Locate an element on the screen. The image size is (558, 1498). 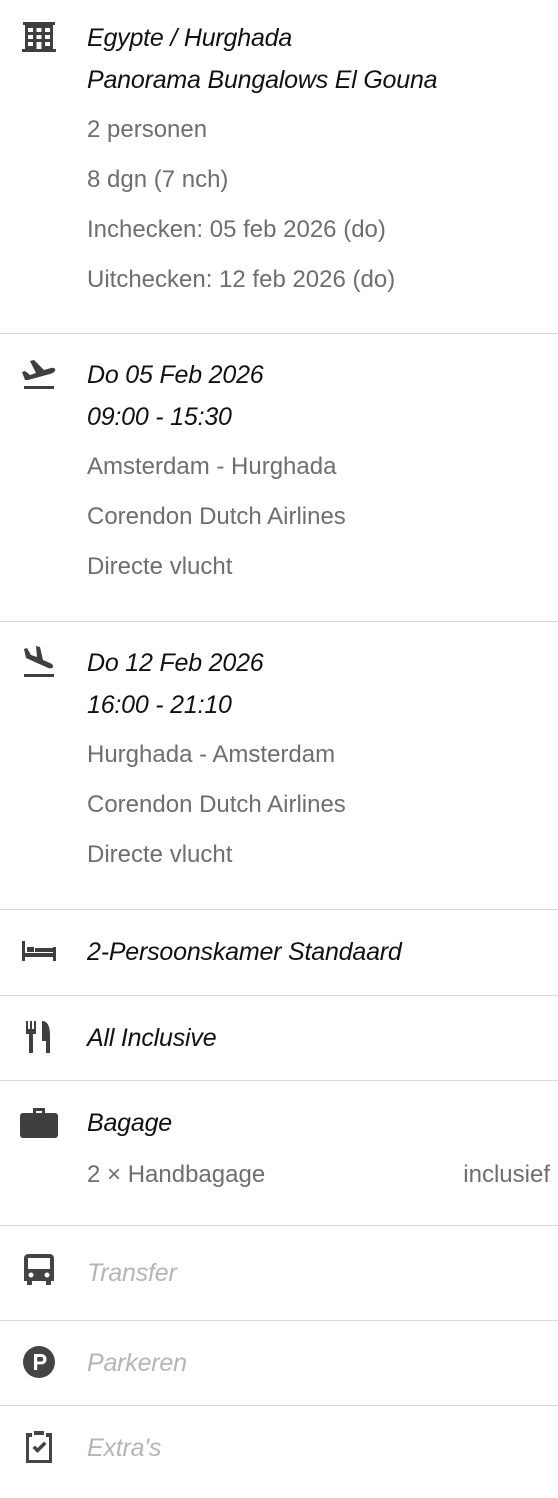
hotel-checkin: Inchecken: 05 feb 2026 (do) is located at coordinates (236, 229).